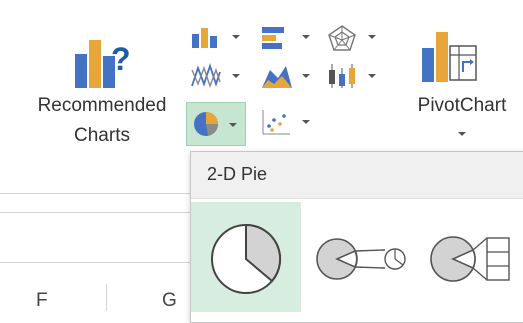  Describe the element at coordinates (218, 39) in the screenshot. I see `column-chart-button` at that location.